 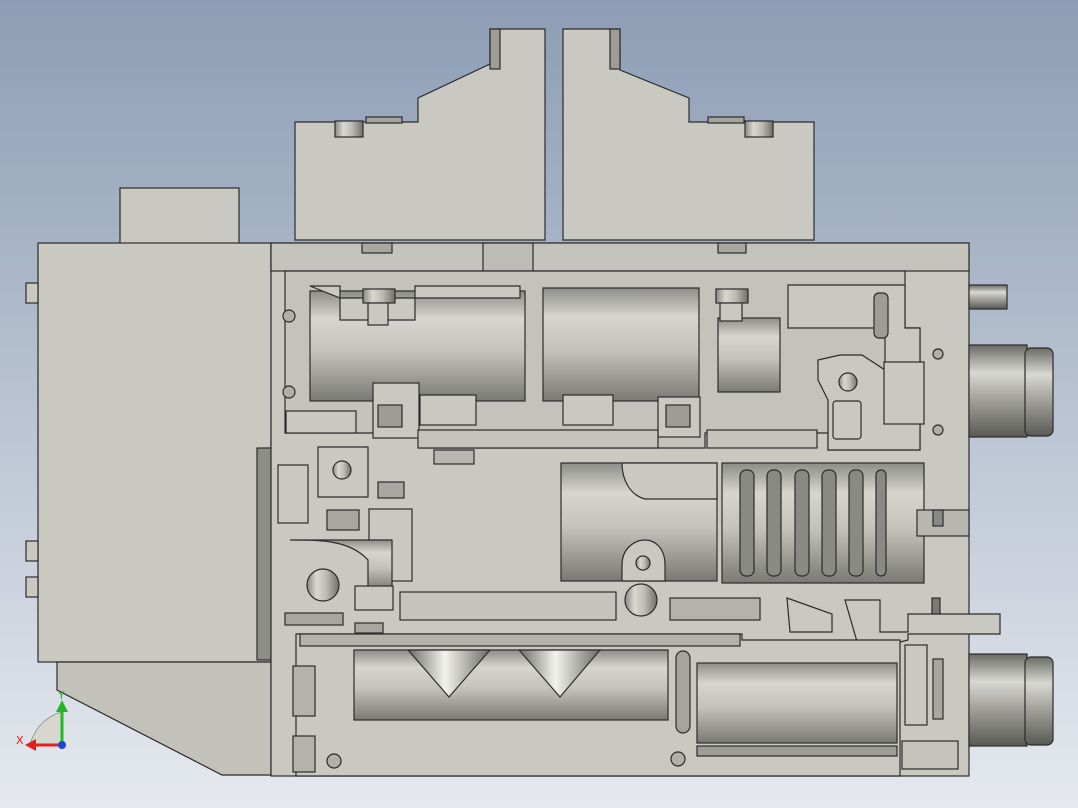 What do you see at coordinates (62, 745) in the screenshot?
I see `z-axis-dot` at bounding box center [62, 745].